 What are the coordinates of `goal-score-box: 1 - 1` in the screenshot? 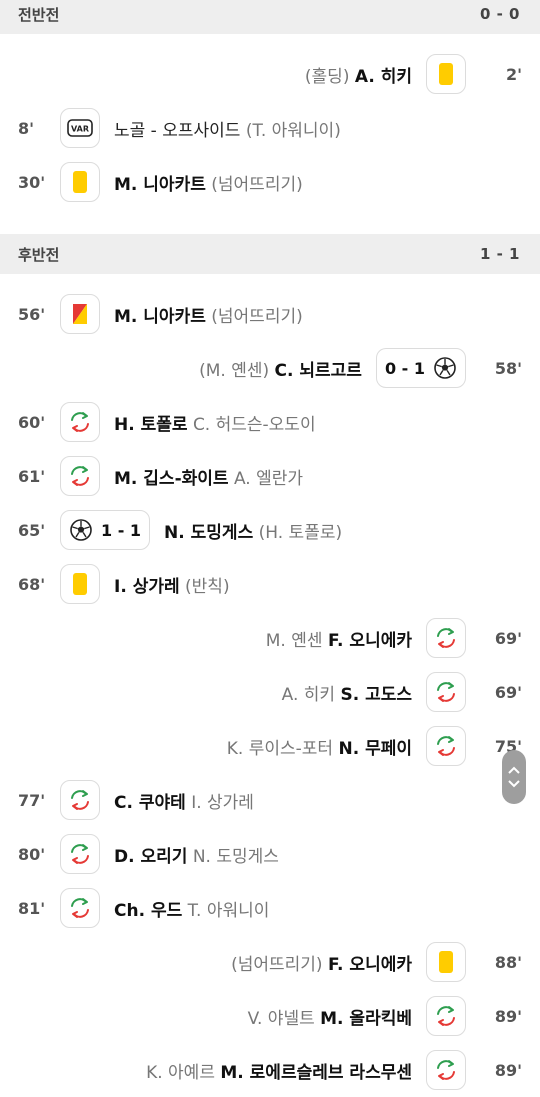 It's located at (105, 530).